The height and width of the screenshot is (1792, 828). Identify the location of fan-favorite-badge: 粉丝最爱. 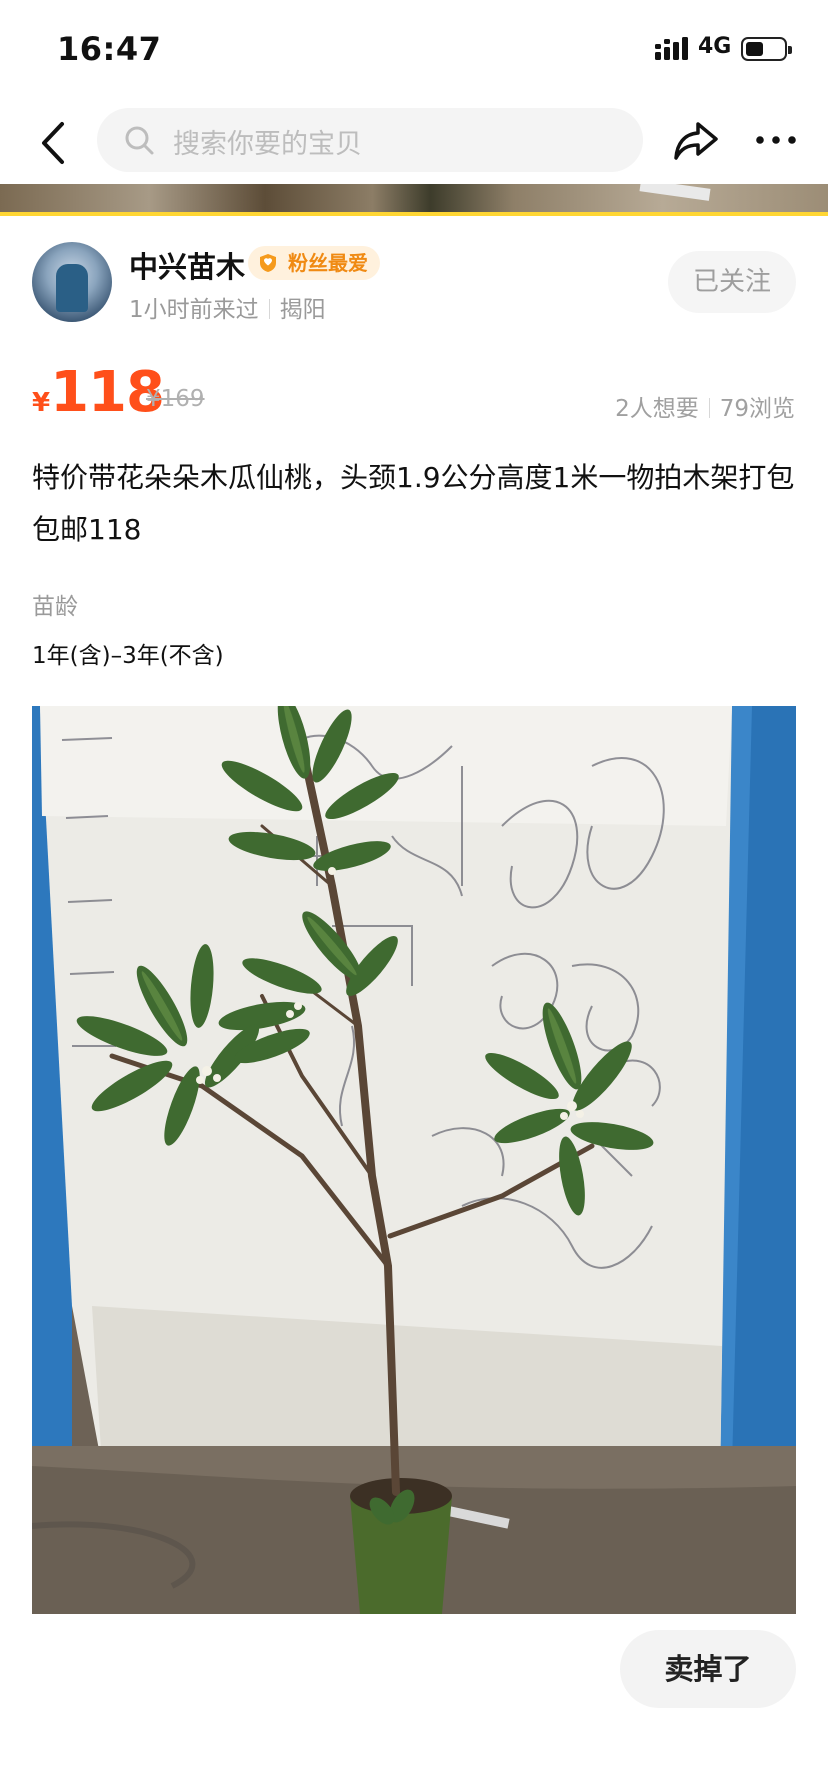
(314, 263).